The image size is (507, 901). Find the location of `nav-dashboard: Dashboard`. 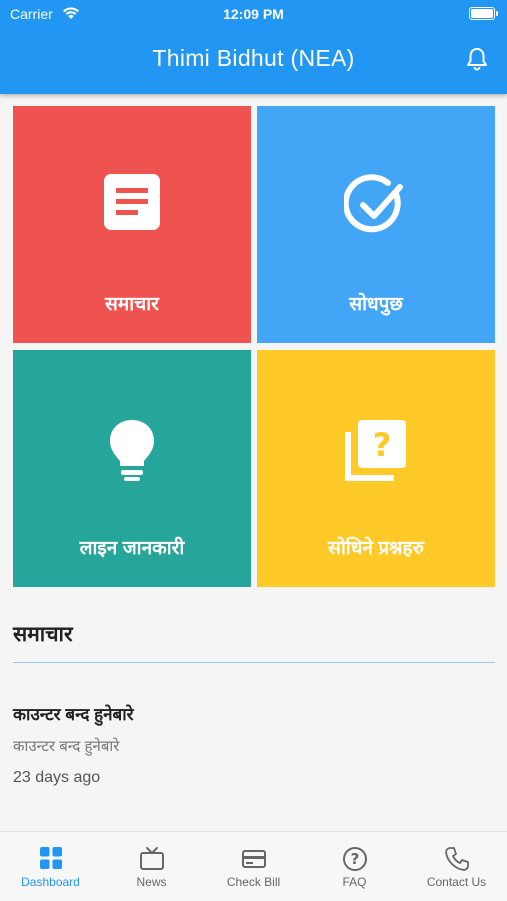

nav-dashboard: Dashboard is located at coordinates (50, 866).